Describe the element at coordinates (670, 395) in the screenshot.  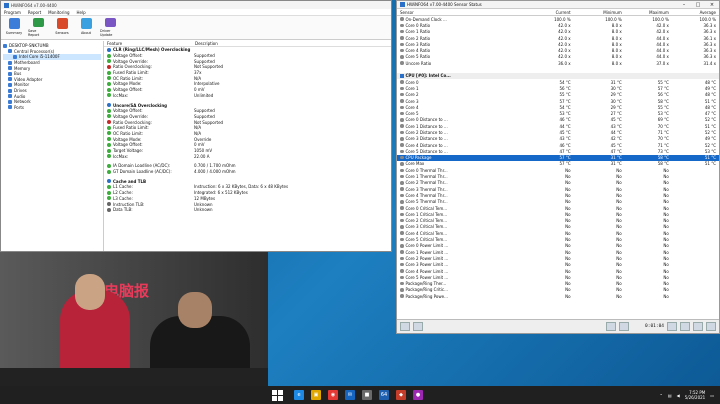
I see `network-tray-icon: ▤` at that location.